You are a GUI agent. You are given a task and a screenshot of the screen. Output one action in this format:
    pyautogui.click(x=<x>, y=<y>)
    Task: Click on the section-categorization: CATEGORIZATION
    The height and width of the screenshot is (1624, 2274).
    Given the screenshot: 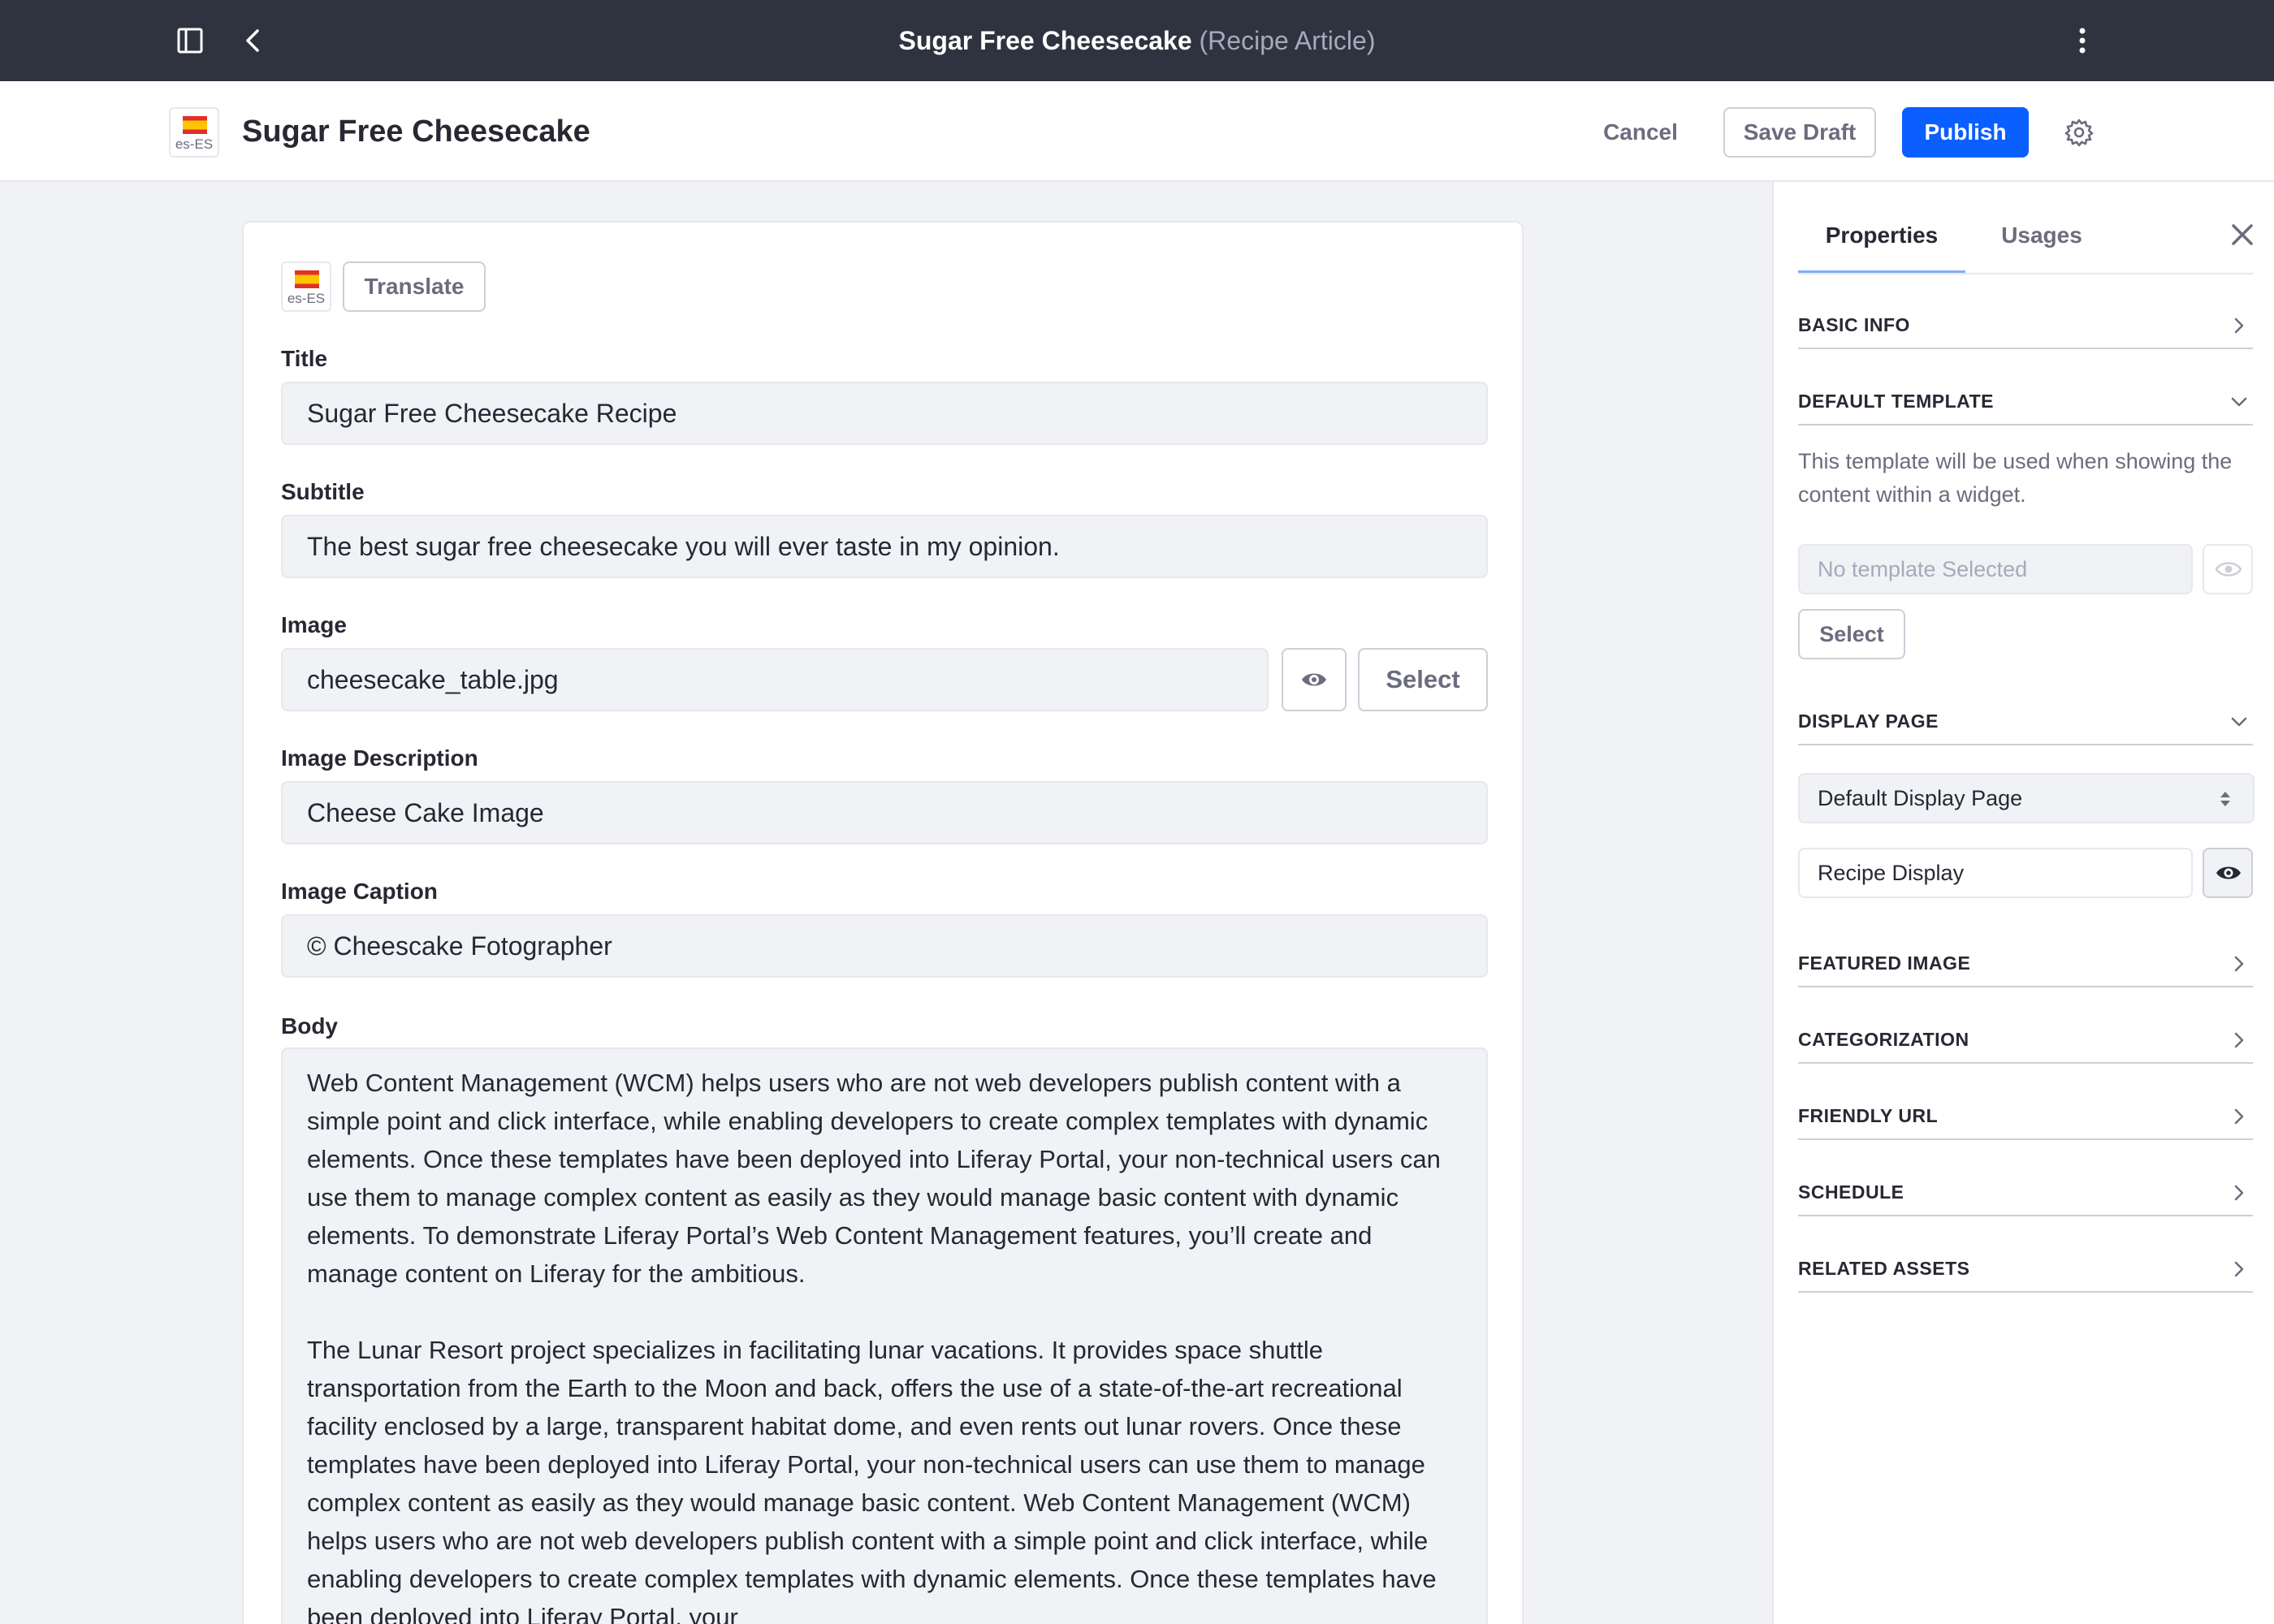 What is the action you would take?
    pyautogui.click(x=2026, y=1040)
    